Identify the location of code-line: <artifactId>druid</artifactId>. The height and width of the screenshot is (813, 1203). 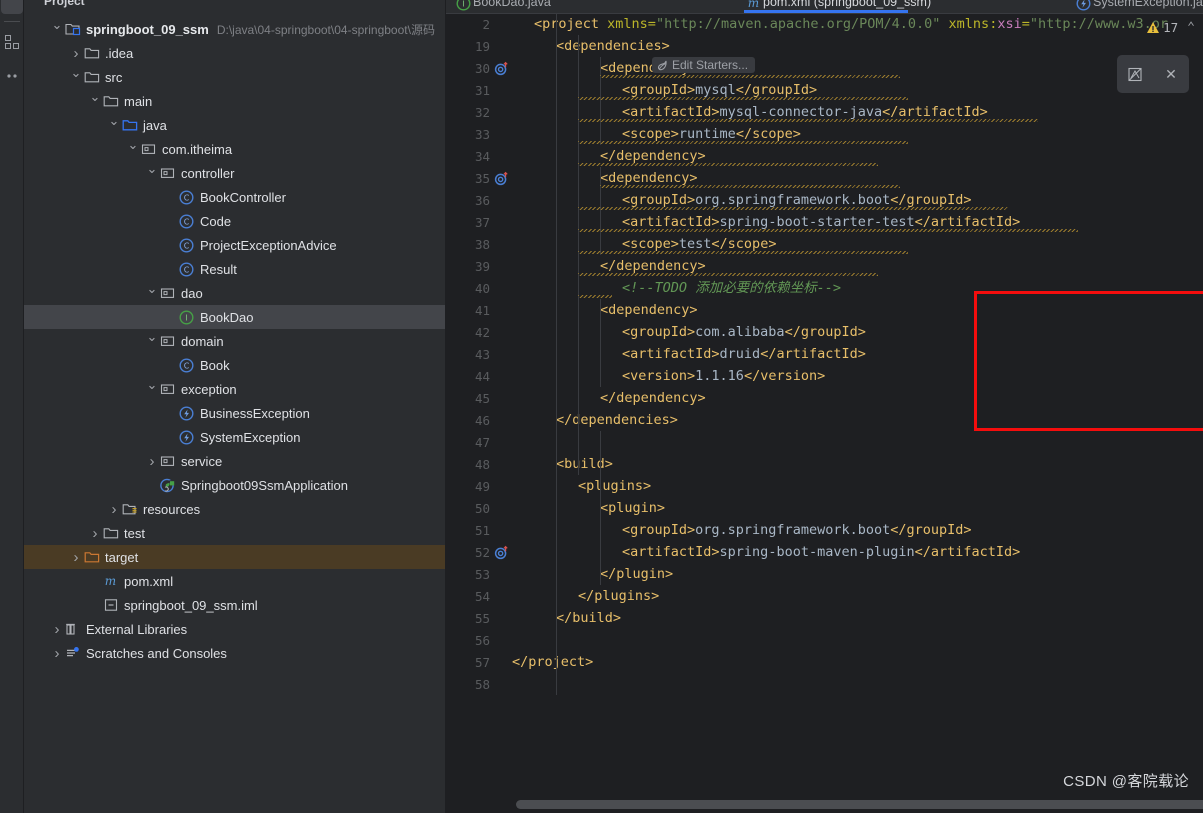
(689, 354).